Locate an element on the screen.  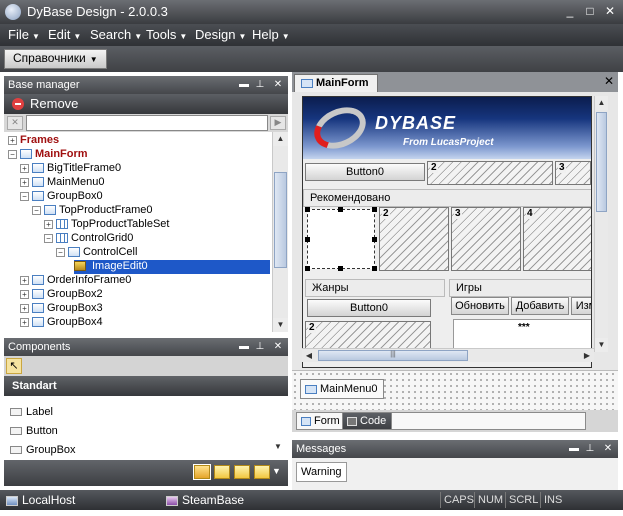
code-icon is located at coordinates (352, 421).